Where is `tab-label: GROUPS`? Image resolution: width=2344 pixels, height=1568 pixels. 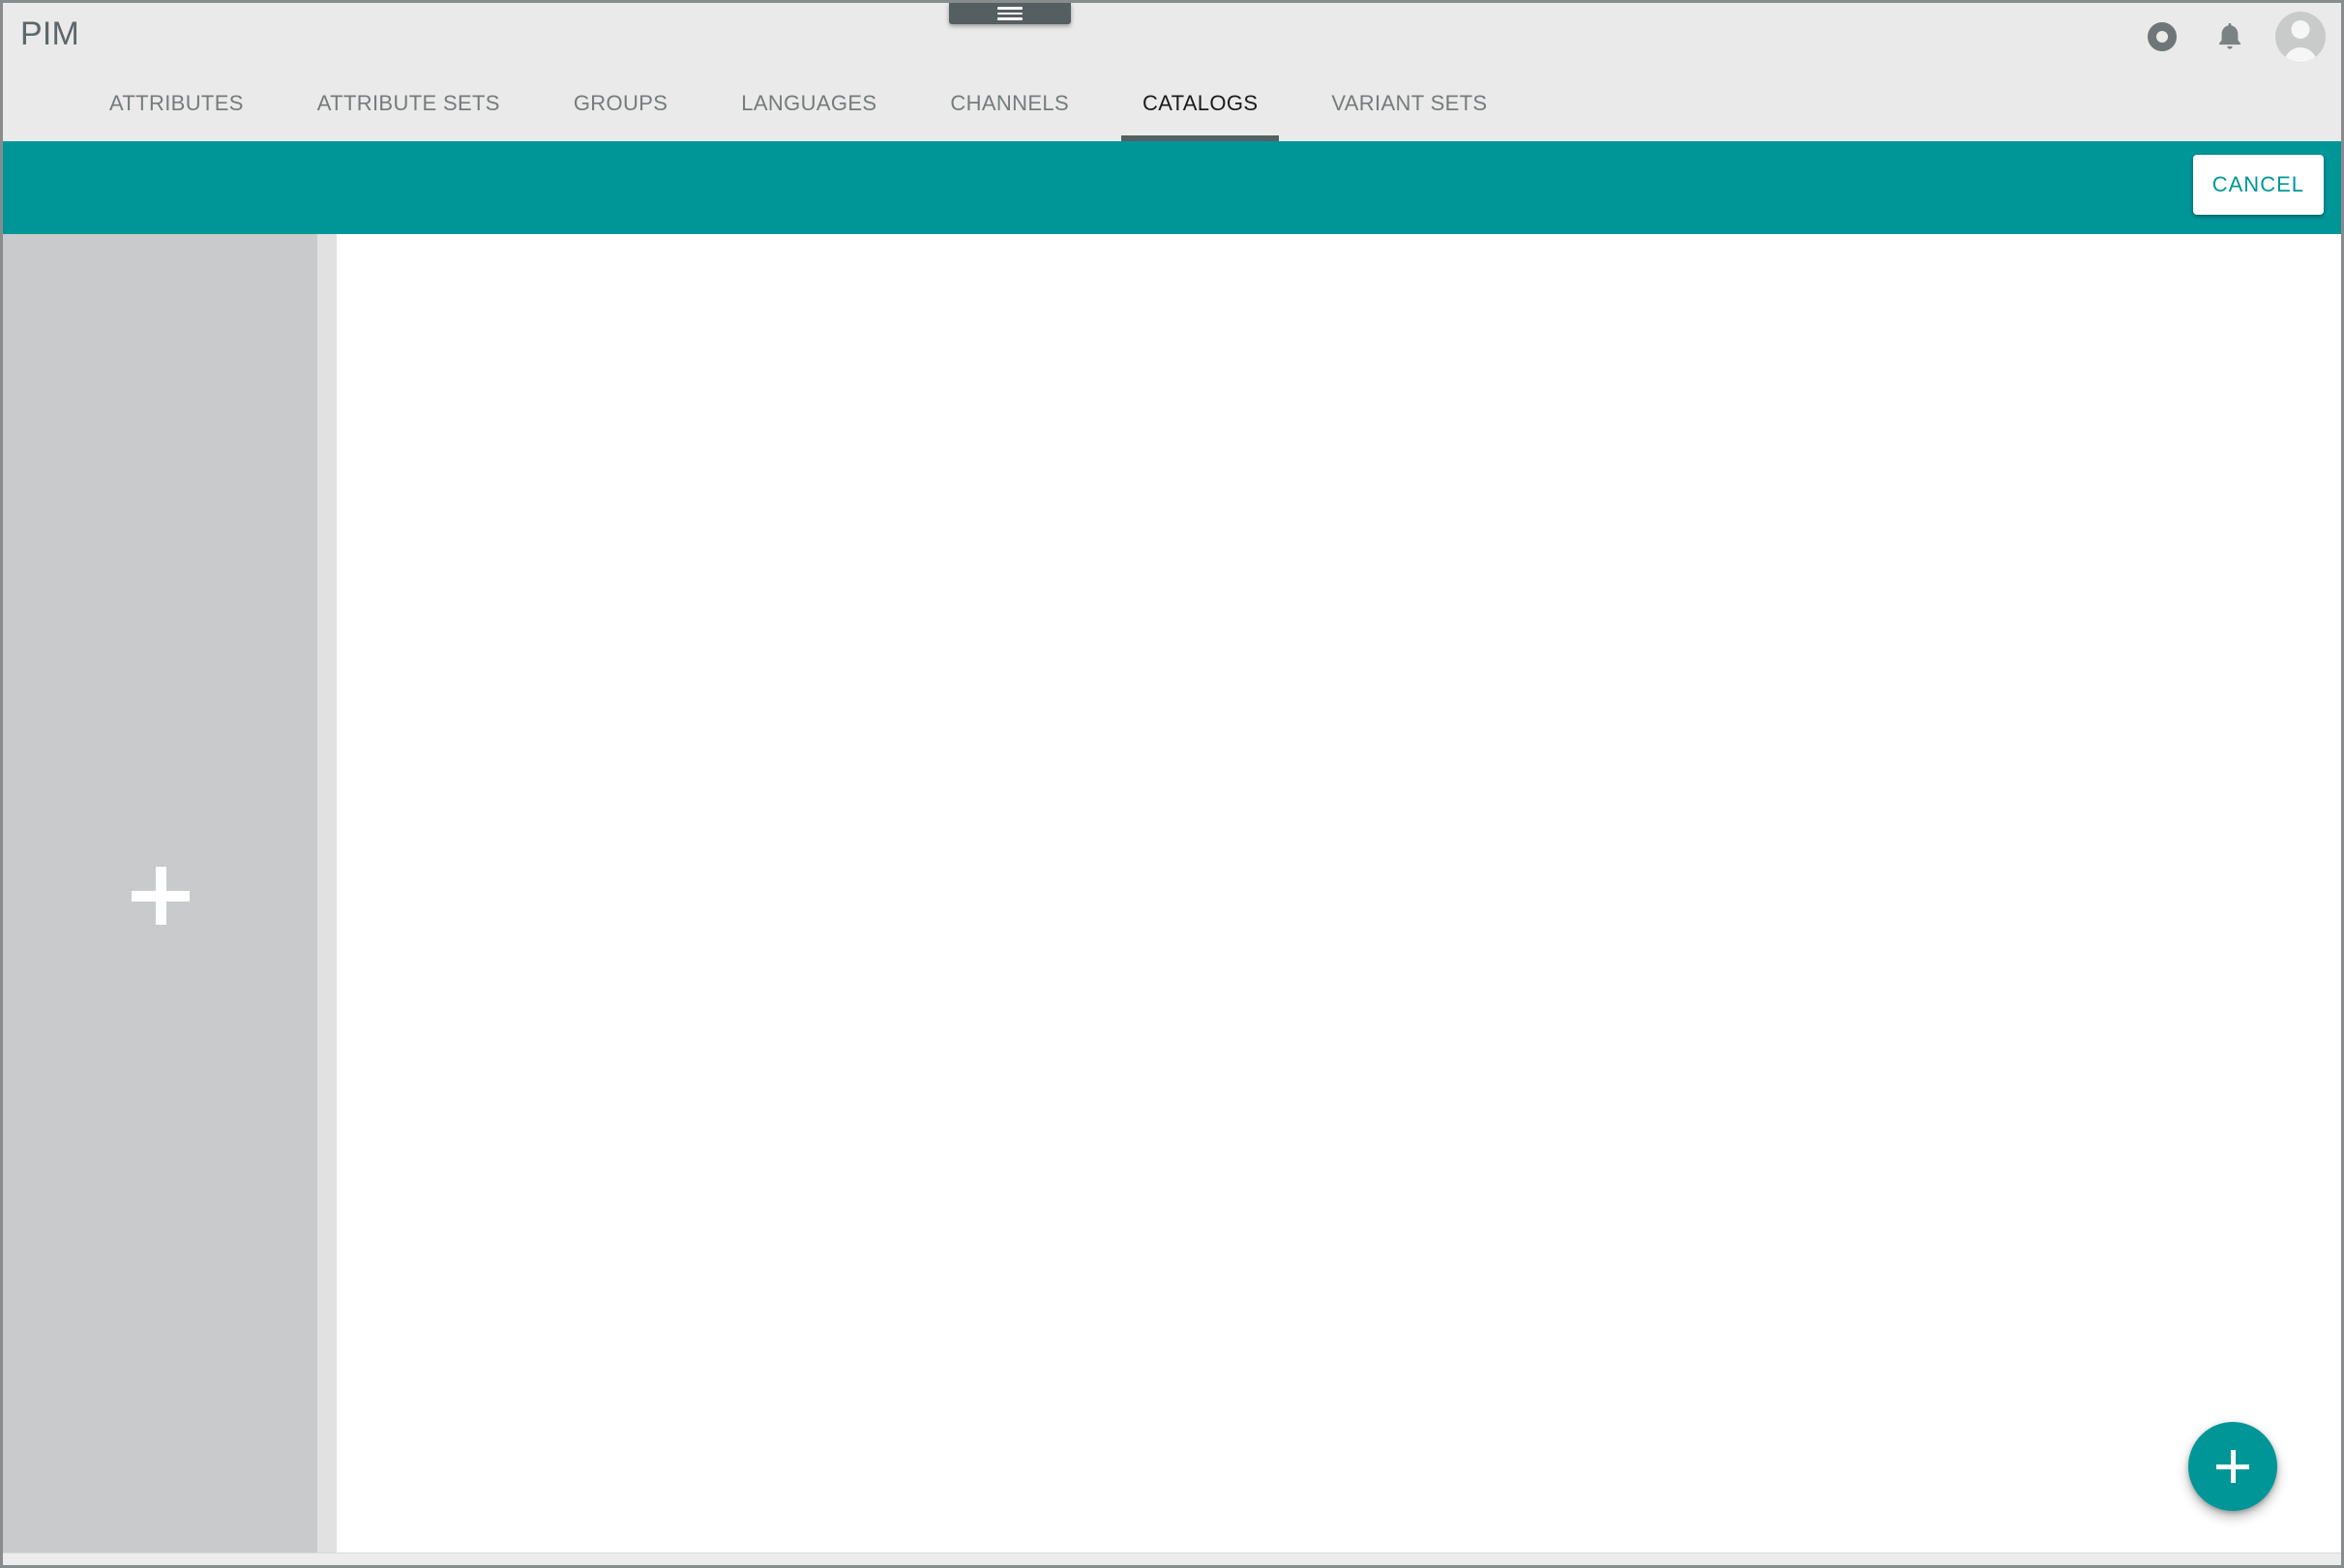
tab-label: GROUPS is located at coordinates (620, 103).